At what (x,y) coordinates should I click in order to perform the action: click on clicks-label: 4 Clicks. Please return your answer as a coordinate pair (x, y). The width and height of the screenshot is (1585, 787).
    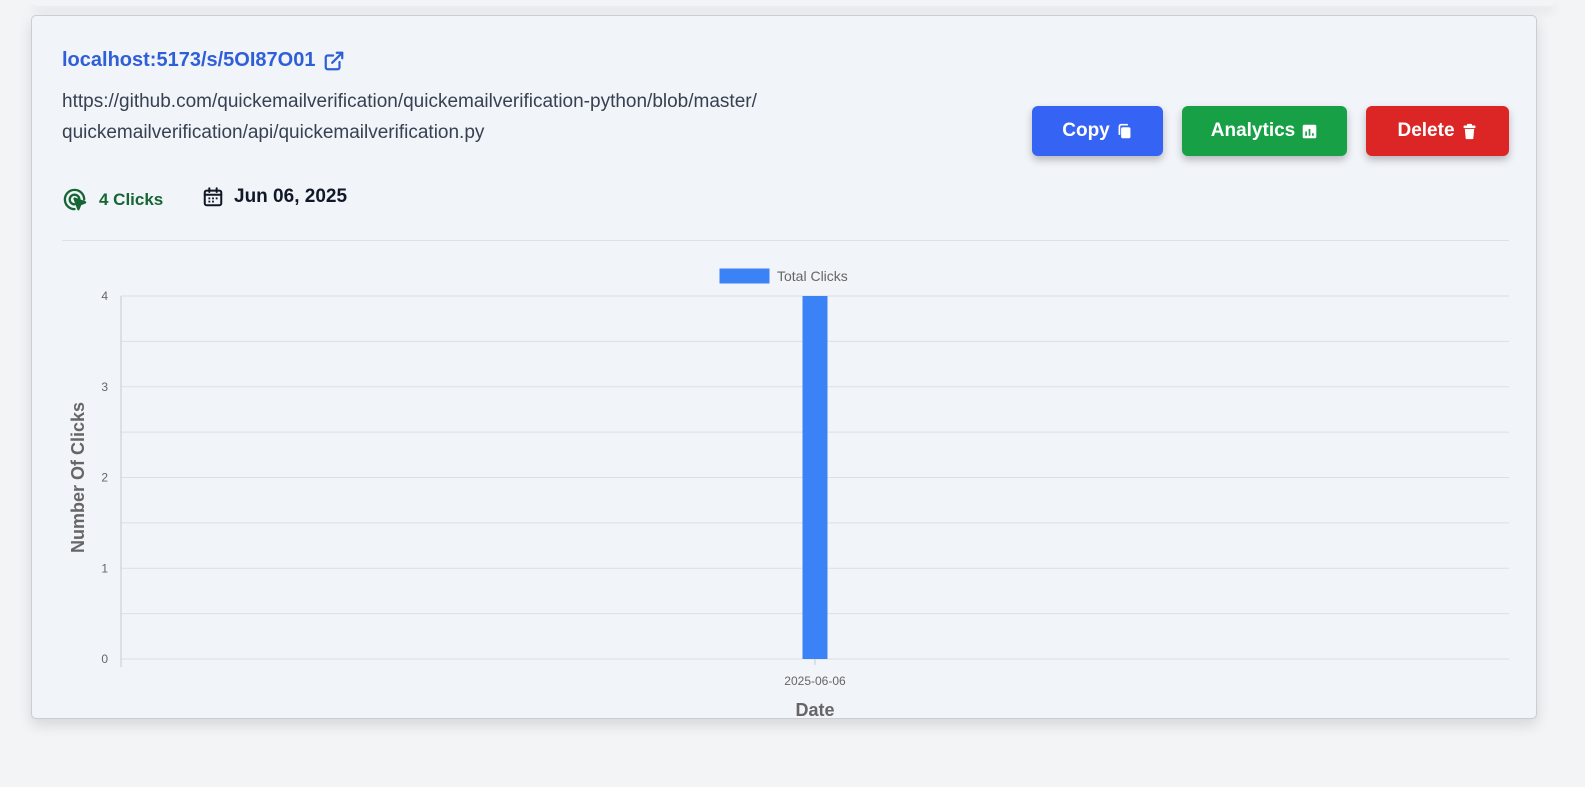
    Looking at the image, I should click on (131, 199).